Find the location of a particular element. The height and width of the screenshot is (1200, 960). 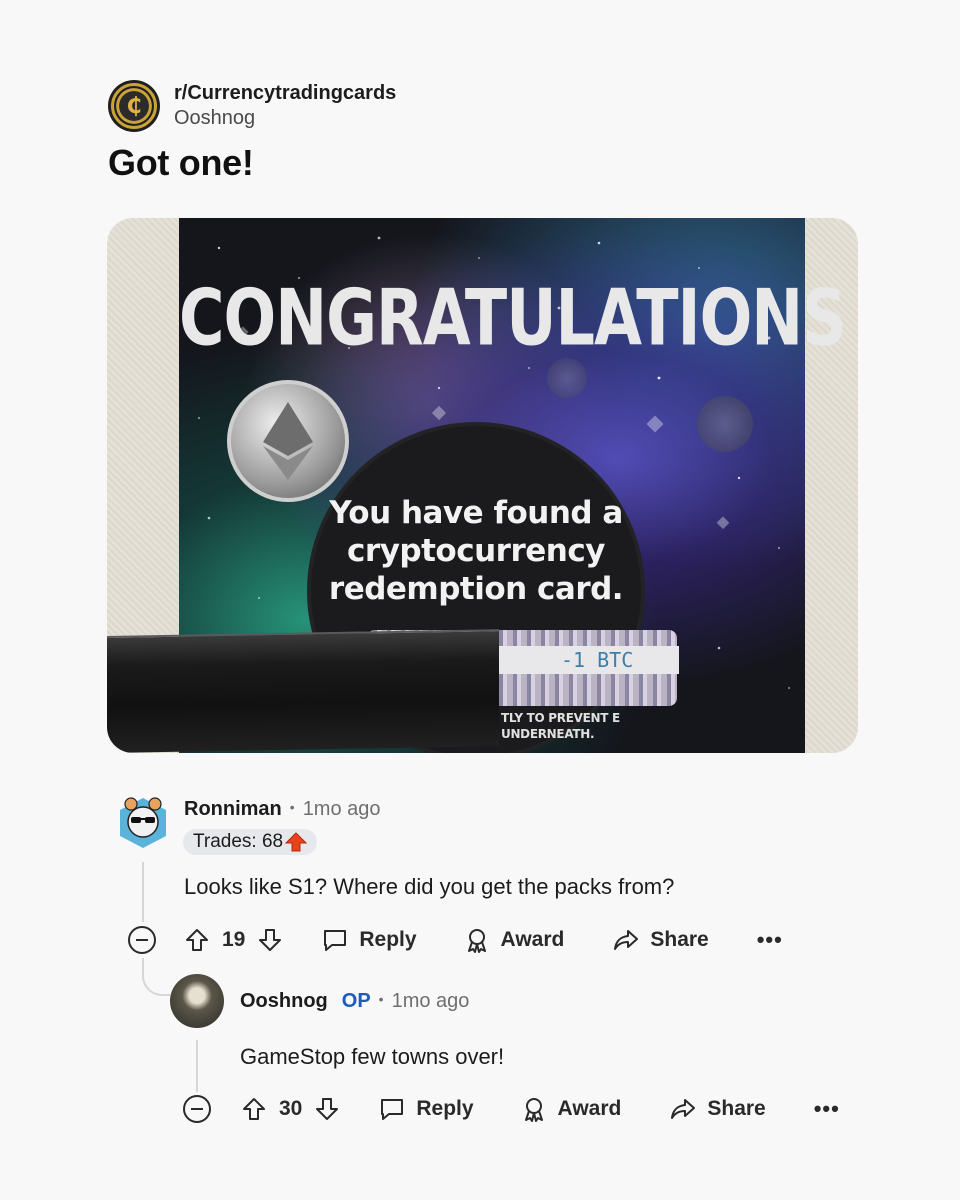

ethereum-coin-icon is located at coordinates (288, 441).